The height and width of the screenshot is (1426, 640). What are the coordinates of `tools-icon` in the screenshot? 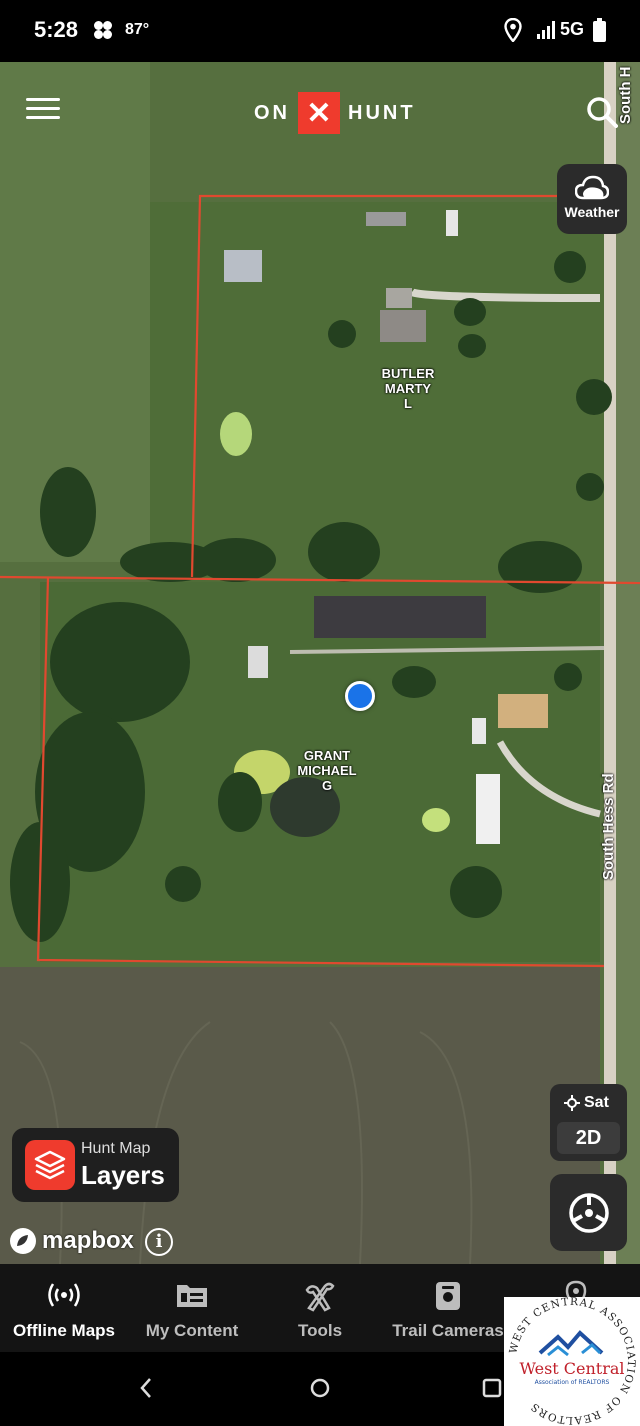 It's located at (320, 1297).